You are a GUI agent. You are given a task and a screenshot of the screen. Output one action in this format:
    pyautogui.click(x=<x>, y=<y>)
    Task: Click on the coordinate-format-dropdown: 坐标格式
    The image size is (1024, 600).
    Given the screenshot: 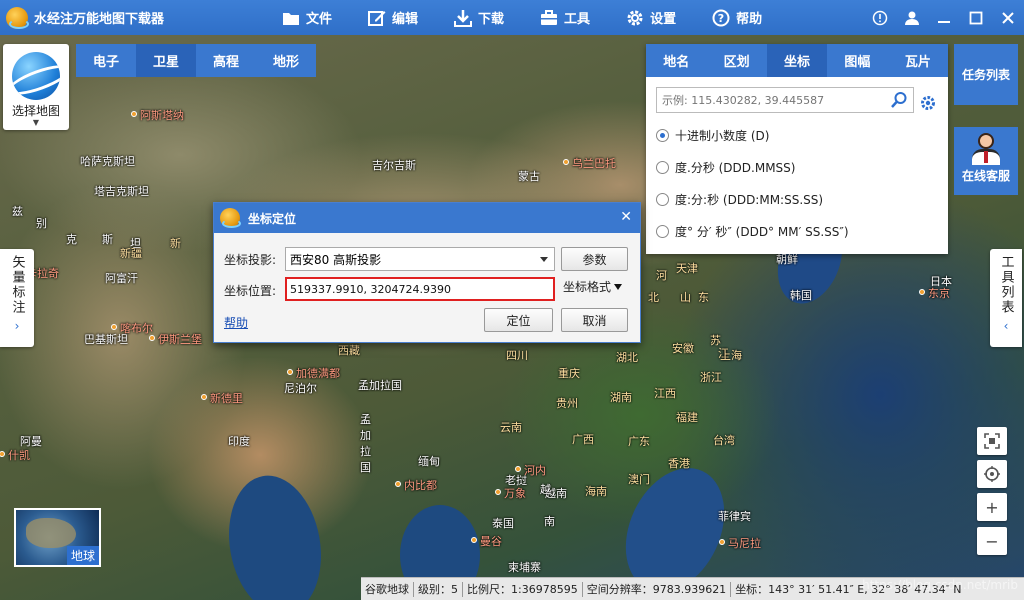 What is the action you would take?
    pyautogui.click(x=593, y=286)
    